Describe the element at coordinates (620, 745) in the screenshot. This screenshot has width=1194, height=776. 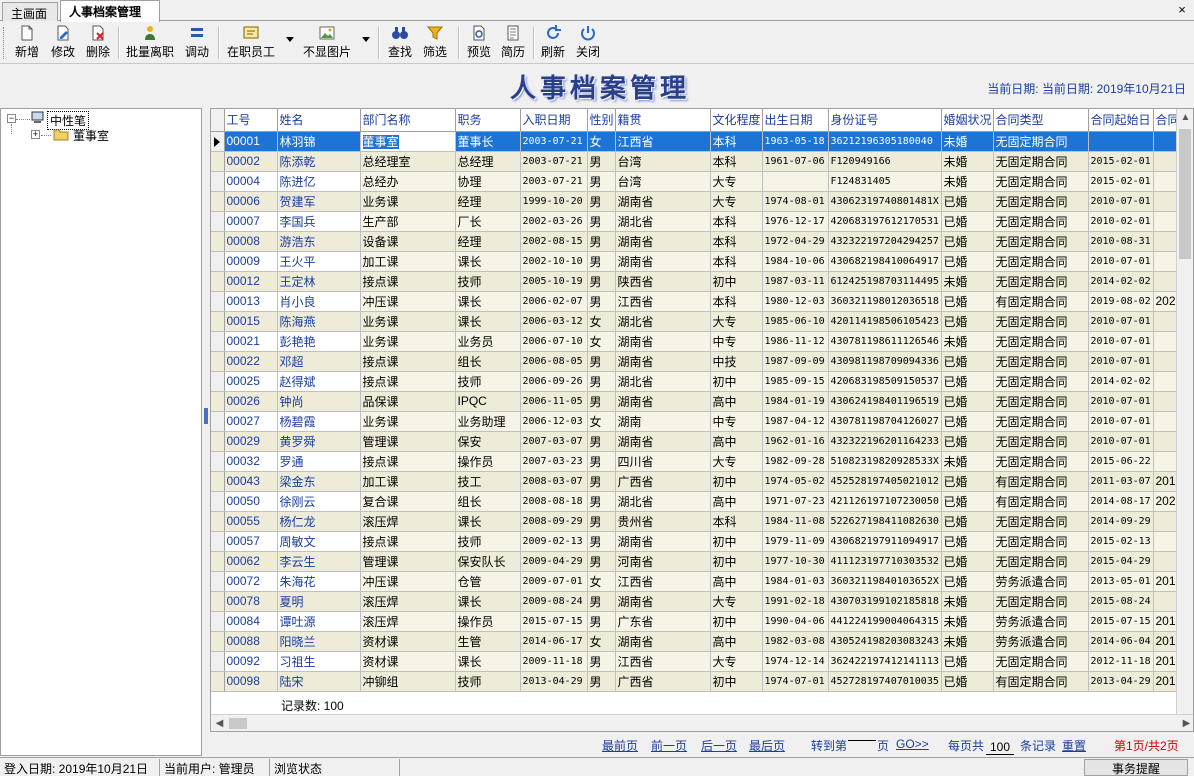
I see `first-page-link: 最前页` at that location.